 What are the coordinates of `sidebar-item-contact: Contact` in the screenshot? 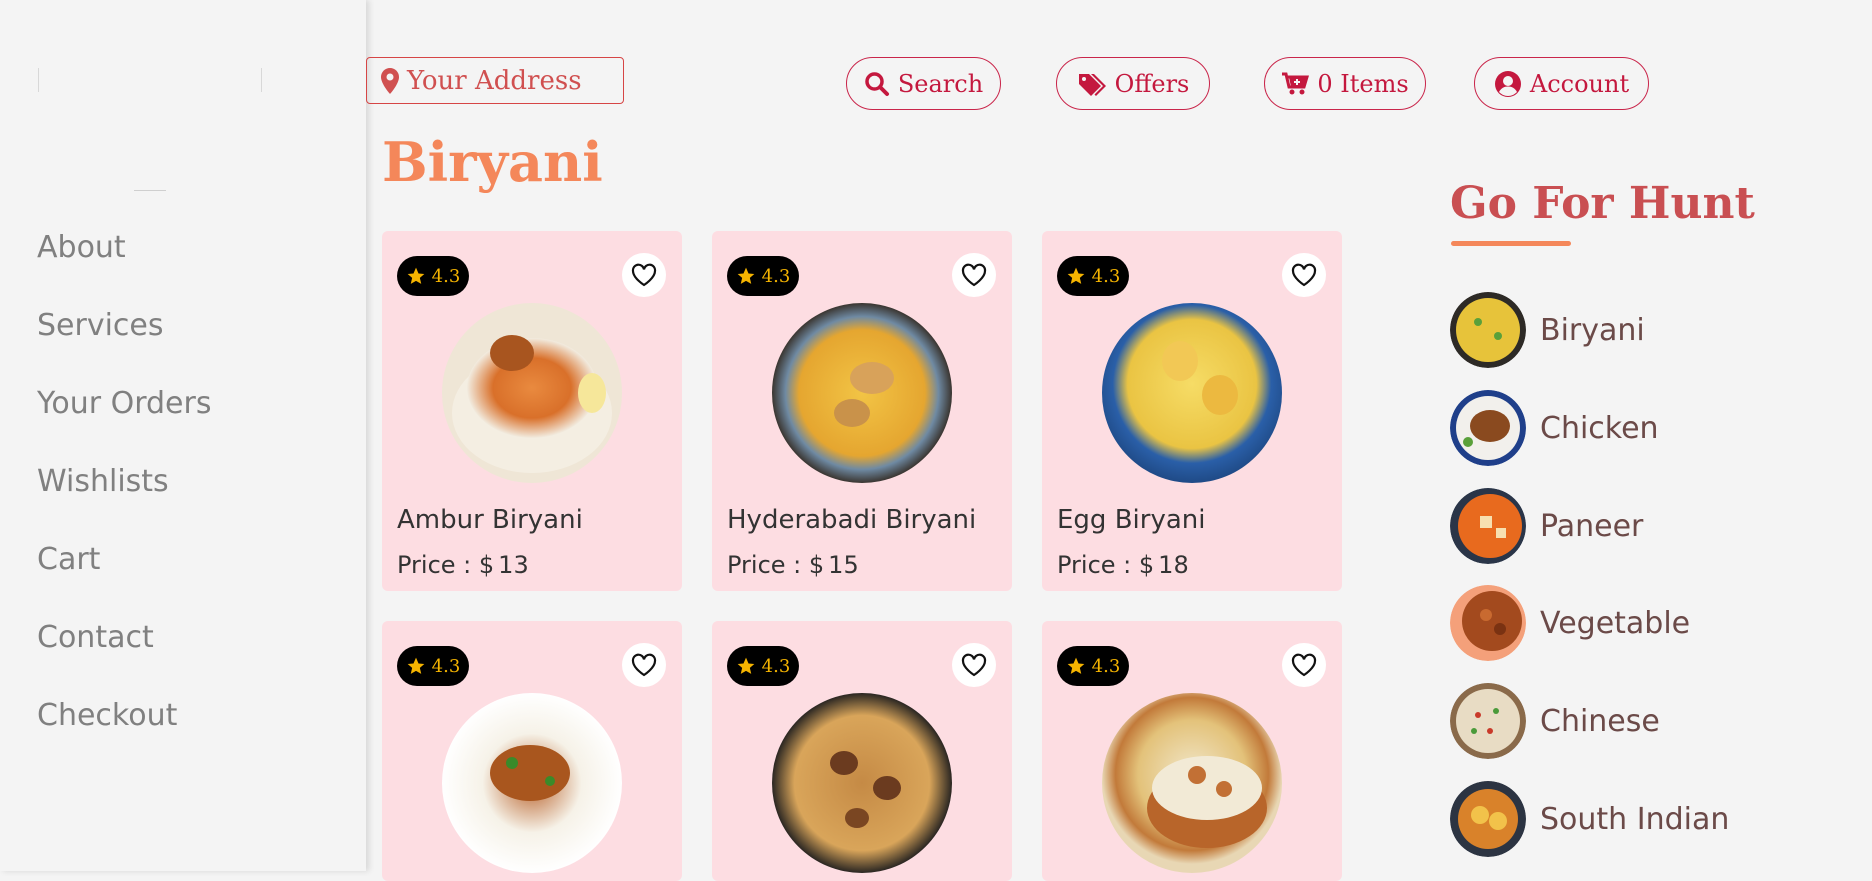 It's located at (124, 649).